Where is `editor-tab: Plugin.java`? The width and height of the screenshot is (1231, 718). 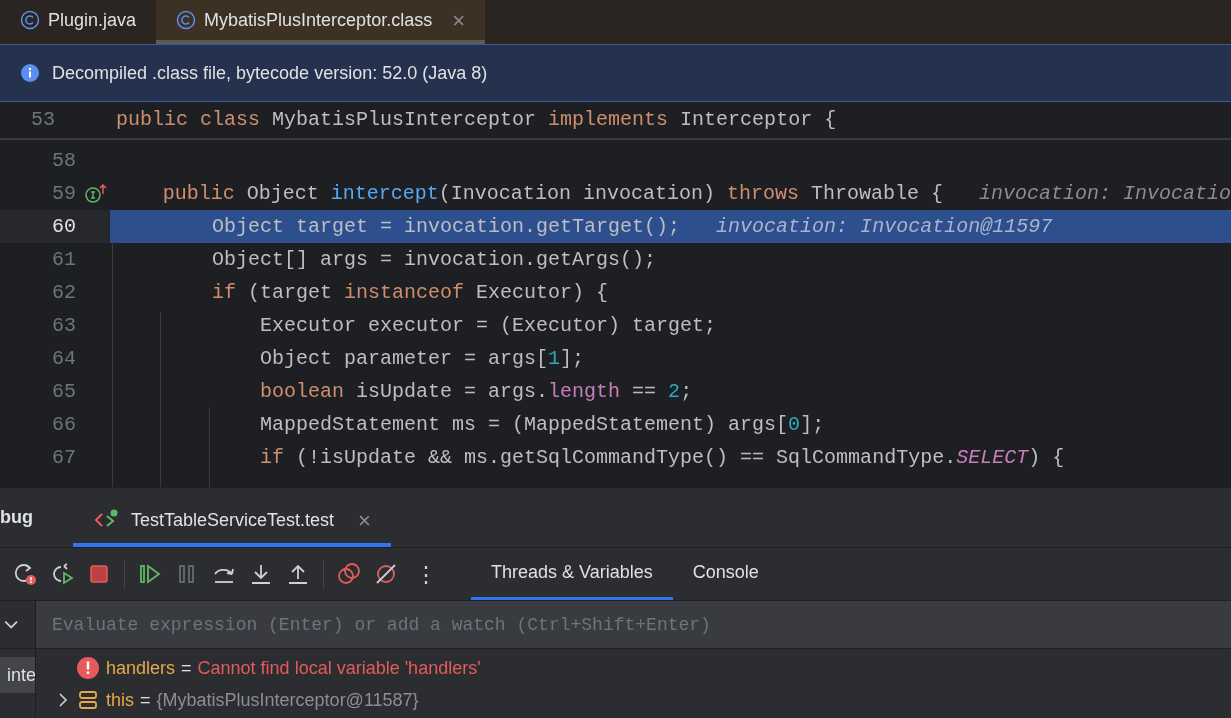 editor-tab: Plugin.java is located at coordinates (78, 22).